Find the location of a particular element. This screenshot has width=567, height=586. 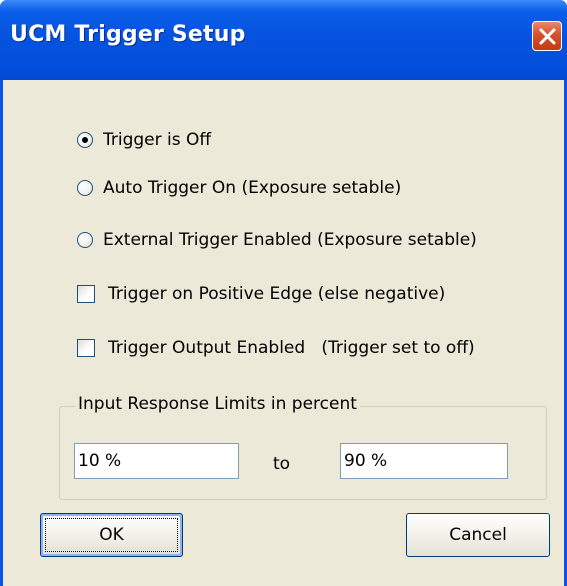

checkbox-positive-edge: Trigger on Positive Edge (else negative) is located at coordinates (261, 294).